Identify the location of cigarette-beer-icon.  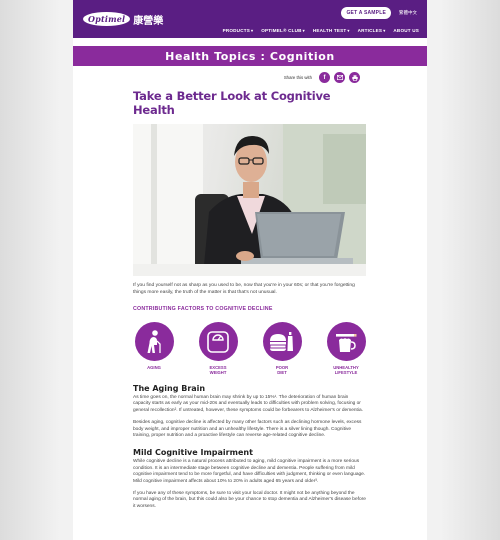
(346, 341).